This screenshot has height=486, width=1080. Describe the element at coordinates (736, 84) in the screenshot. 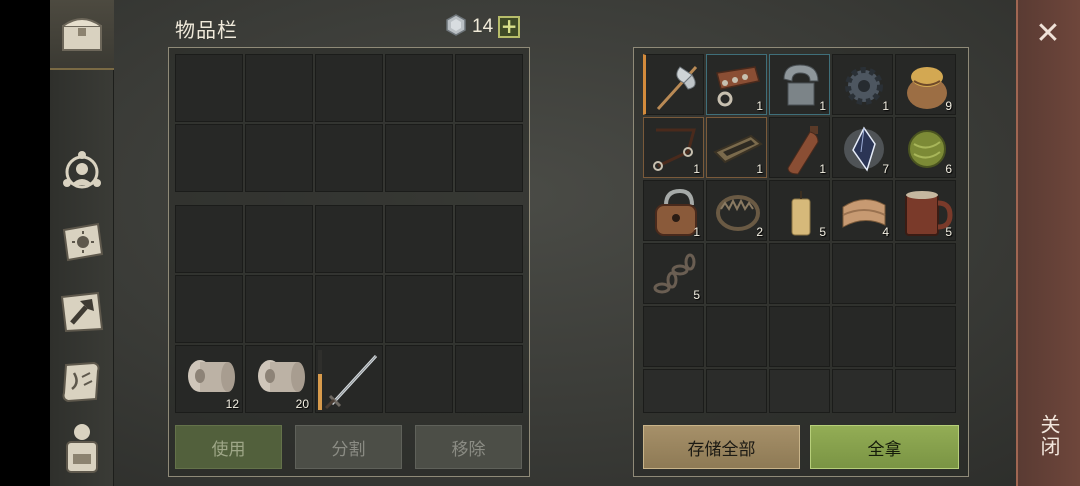

I see `storage-slot-collar: 1` at that location.